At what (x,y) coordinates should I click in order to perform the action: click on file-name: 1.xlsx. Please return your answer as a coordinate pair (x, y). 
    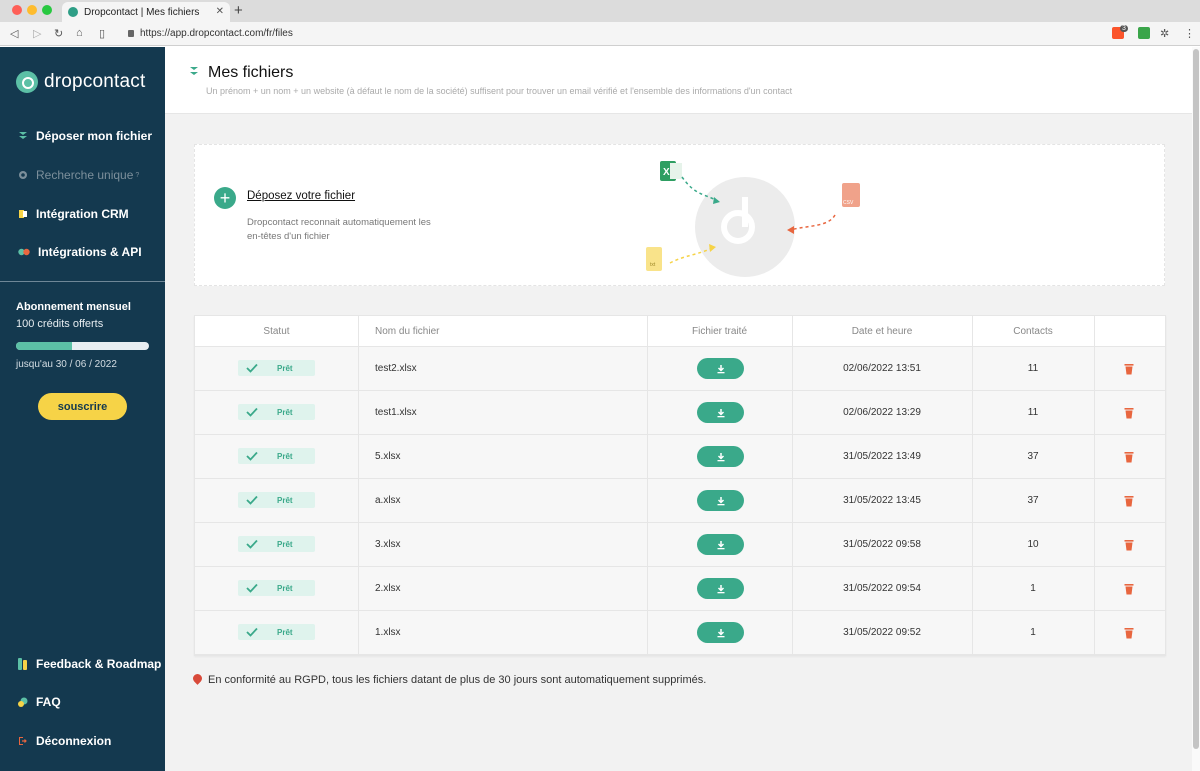
    Looking at the image, I should click on (388, 632).